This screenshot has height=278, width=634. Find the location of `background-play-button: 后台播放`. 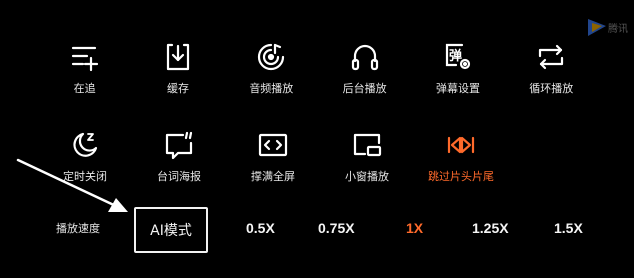

background-play-button: 后台播放 is located at coordinates (364, 83).